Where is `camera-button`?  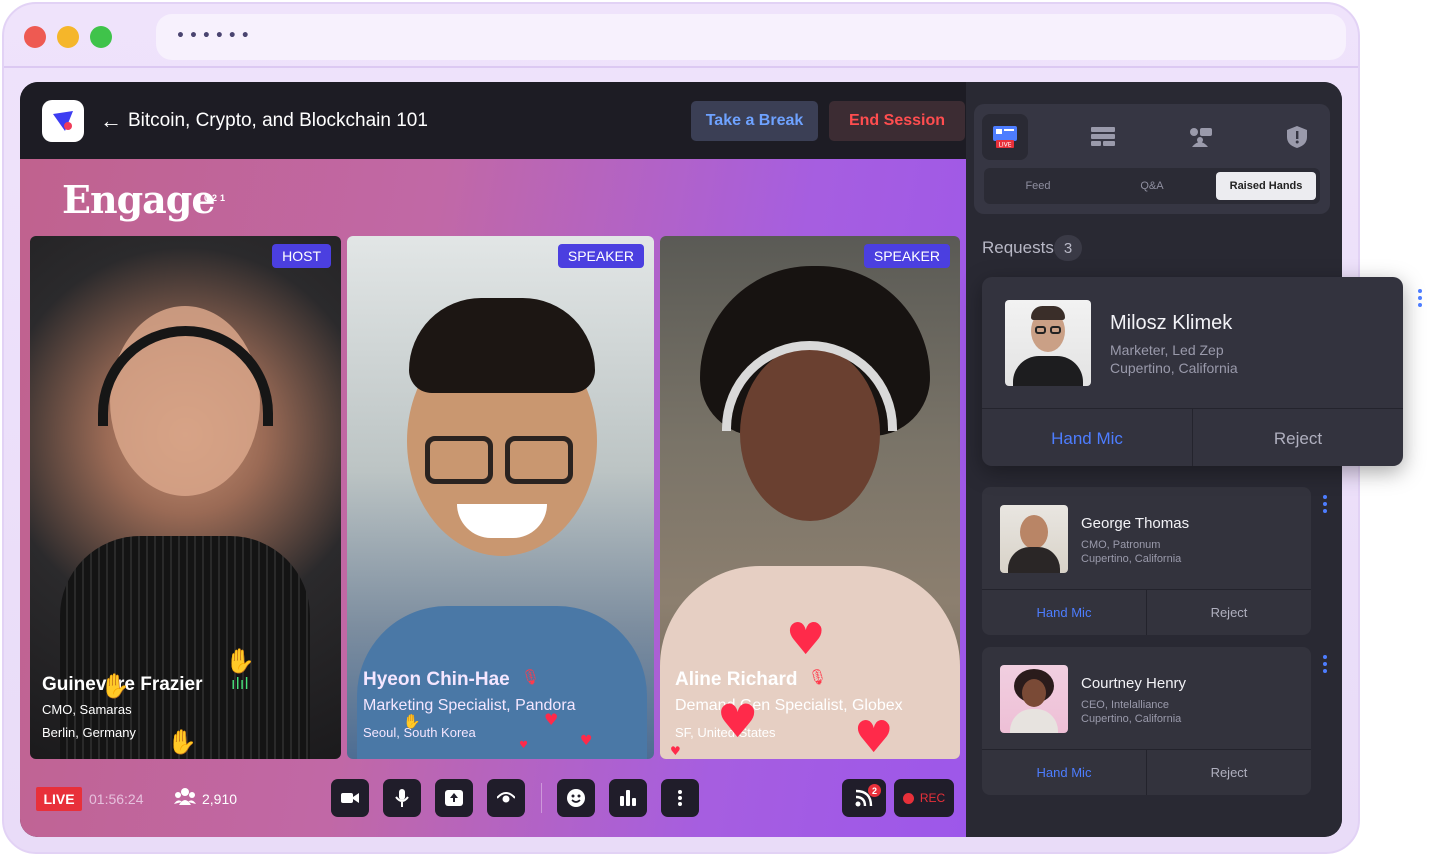
camera-button is located at coordinates (350, 798).